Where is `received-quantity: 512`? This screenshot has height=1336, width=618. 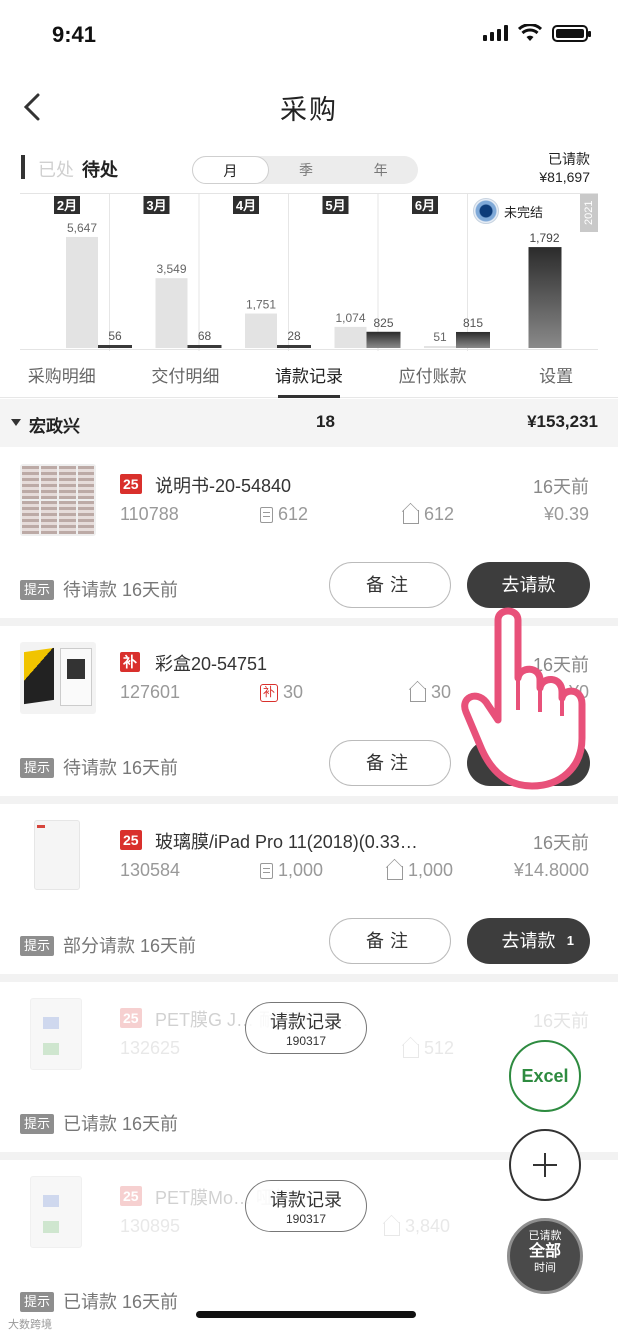
received-quantity: 512 is located at coordinates (428, 1048).